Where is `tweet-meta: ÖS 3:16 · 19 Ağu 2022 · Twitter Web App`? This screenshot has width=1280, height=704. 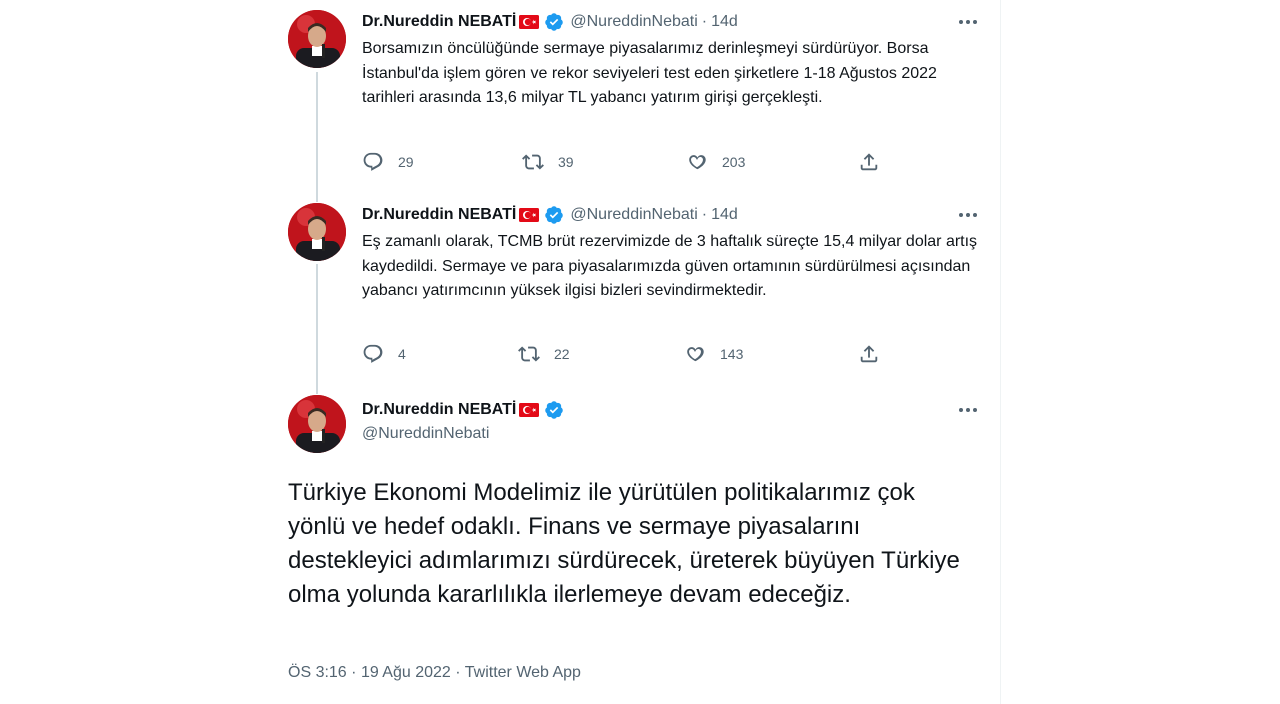
tweet-meta: ÖS 3:16 · 19 Ağu 2022 · Twitter Web App is located at coordinates (434, 673).